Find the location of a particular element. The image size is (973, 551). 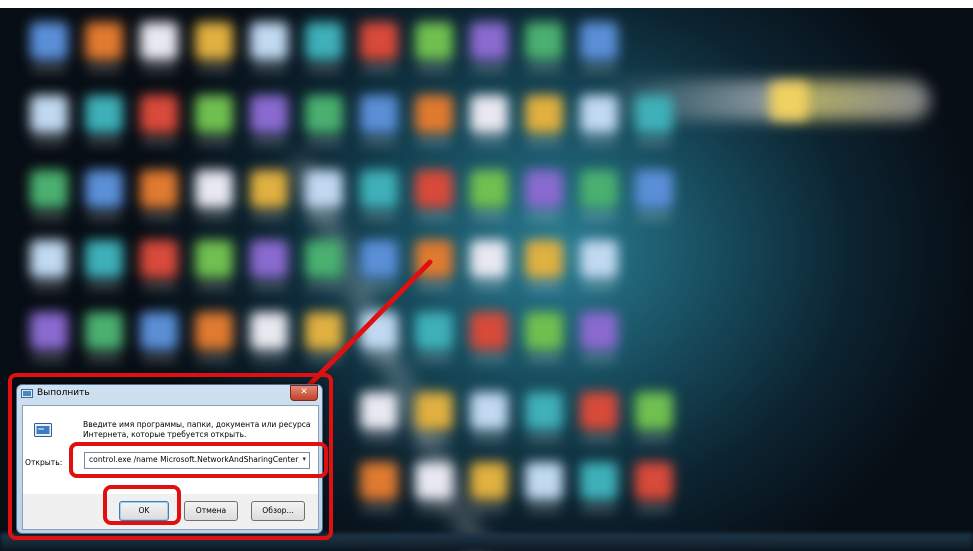

highlight-ok-frame is located at coordinates (142, 505).